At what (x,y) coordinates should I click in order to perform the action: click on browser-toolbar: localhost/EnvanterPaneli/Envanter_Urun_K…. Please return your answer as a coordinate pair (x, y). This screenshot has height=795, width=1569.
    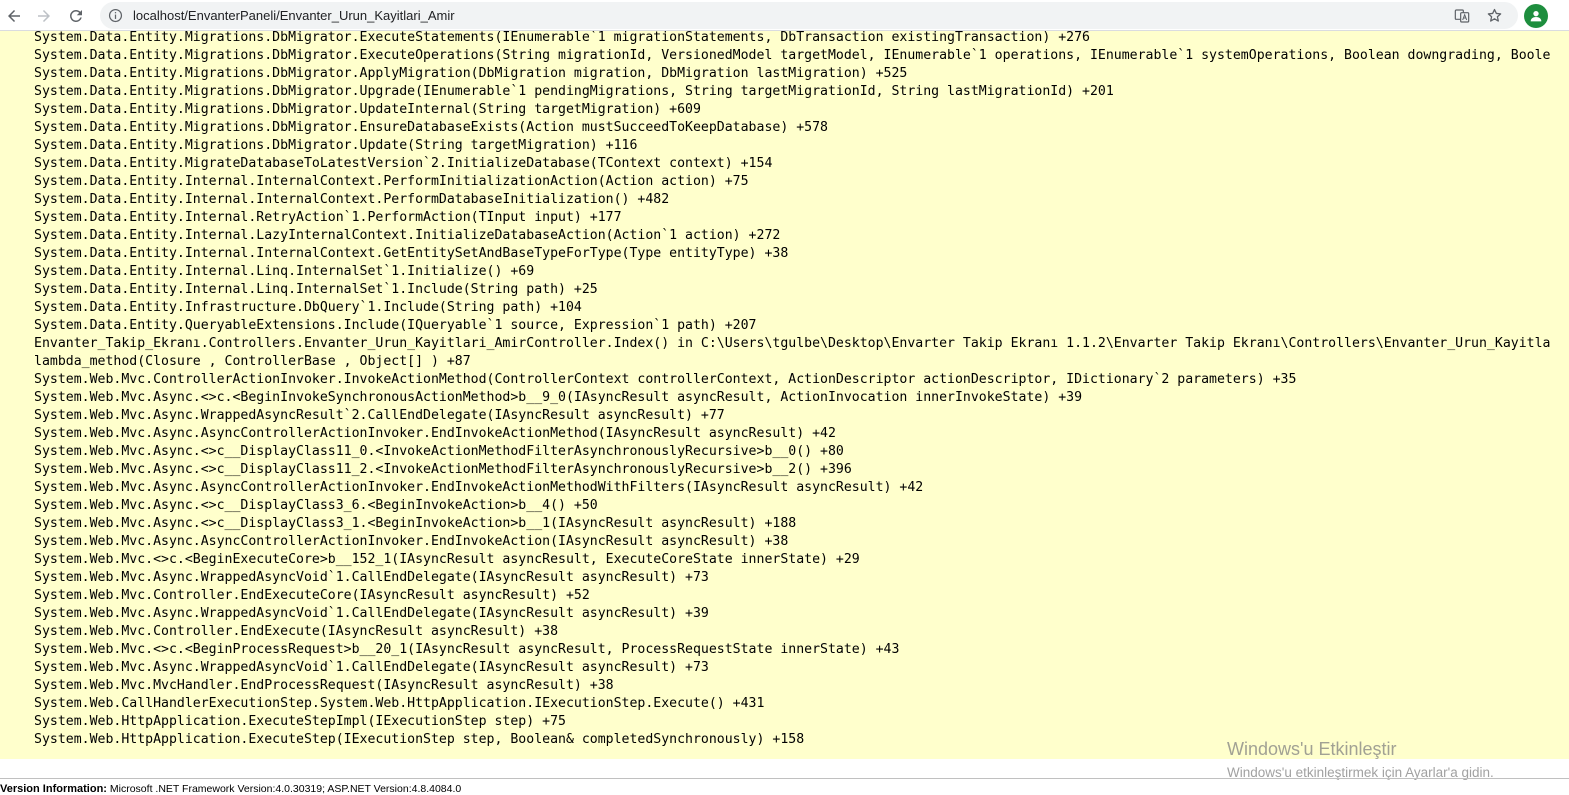
    Looking at the image, I should click on (784, 15).